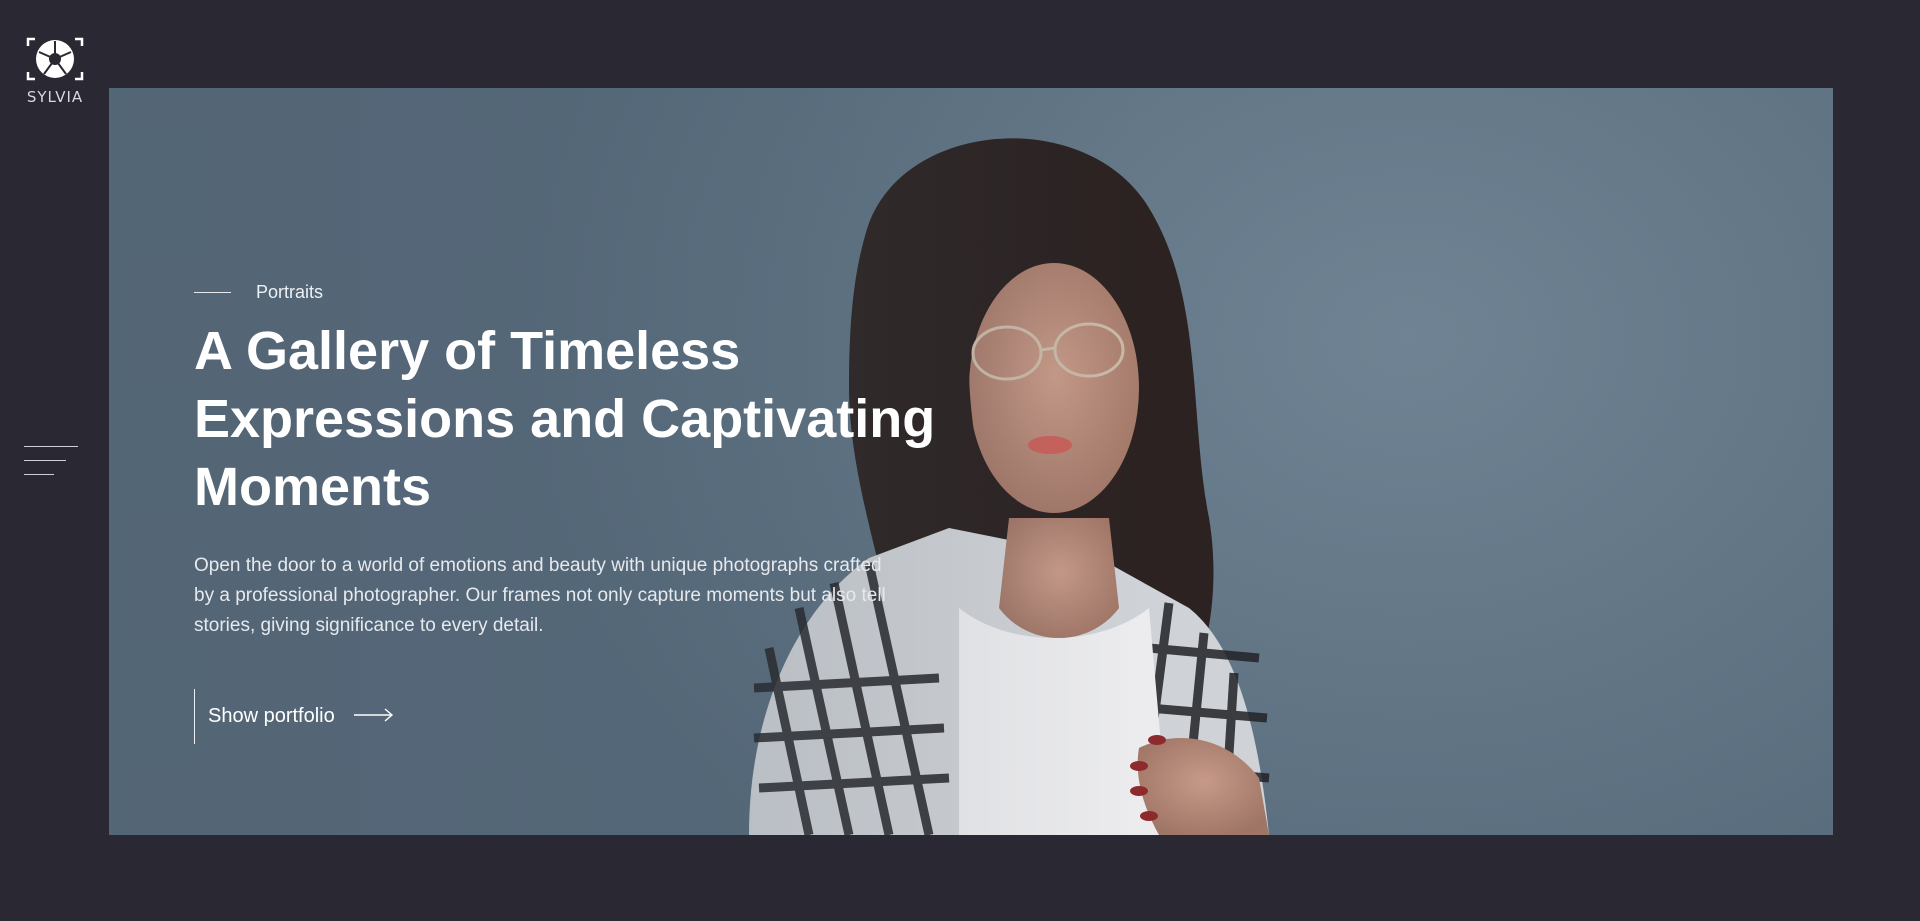 The width and height of the screenshot is (1920, 921). I want to click on brand-logo: SYLVIA, so click(55, 71).